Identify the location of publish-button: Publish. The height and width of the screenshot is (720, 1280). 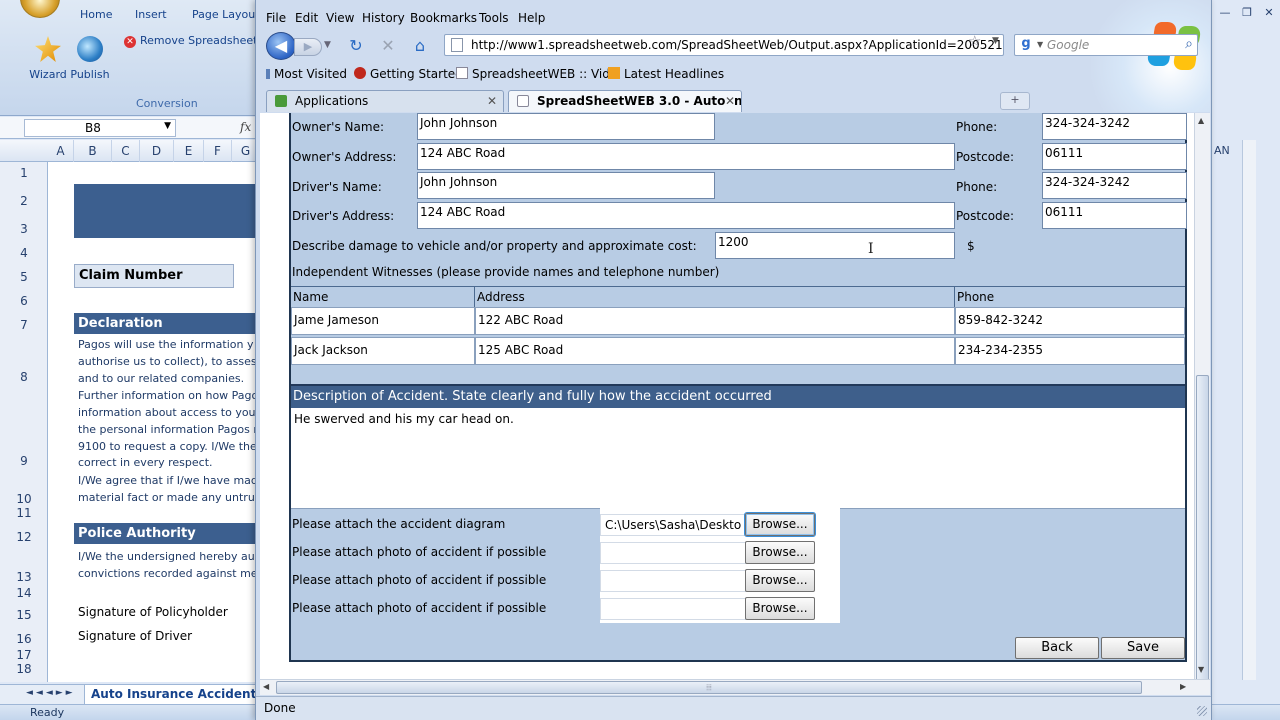
(90, 61).